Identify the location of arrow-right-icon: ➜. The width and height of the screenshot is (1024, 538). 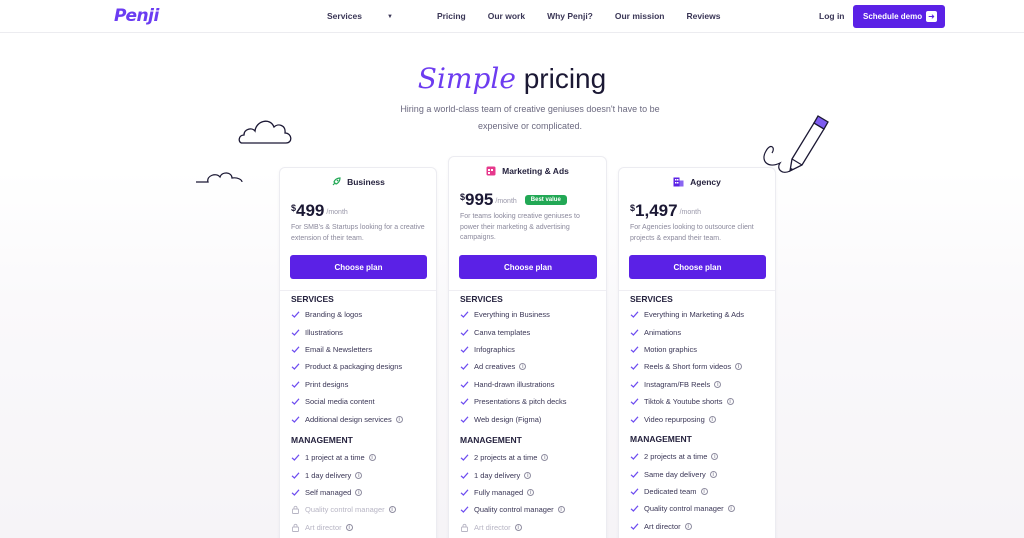
(931, 16).